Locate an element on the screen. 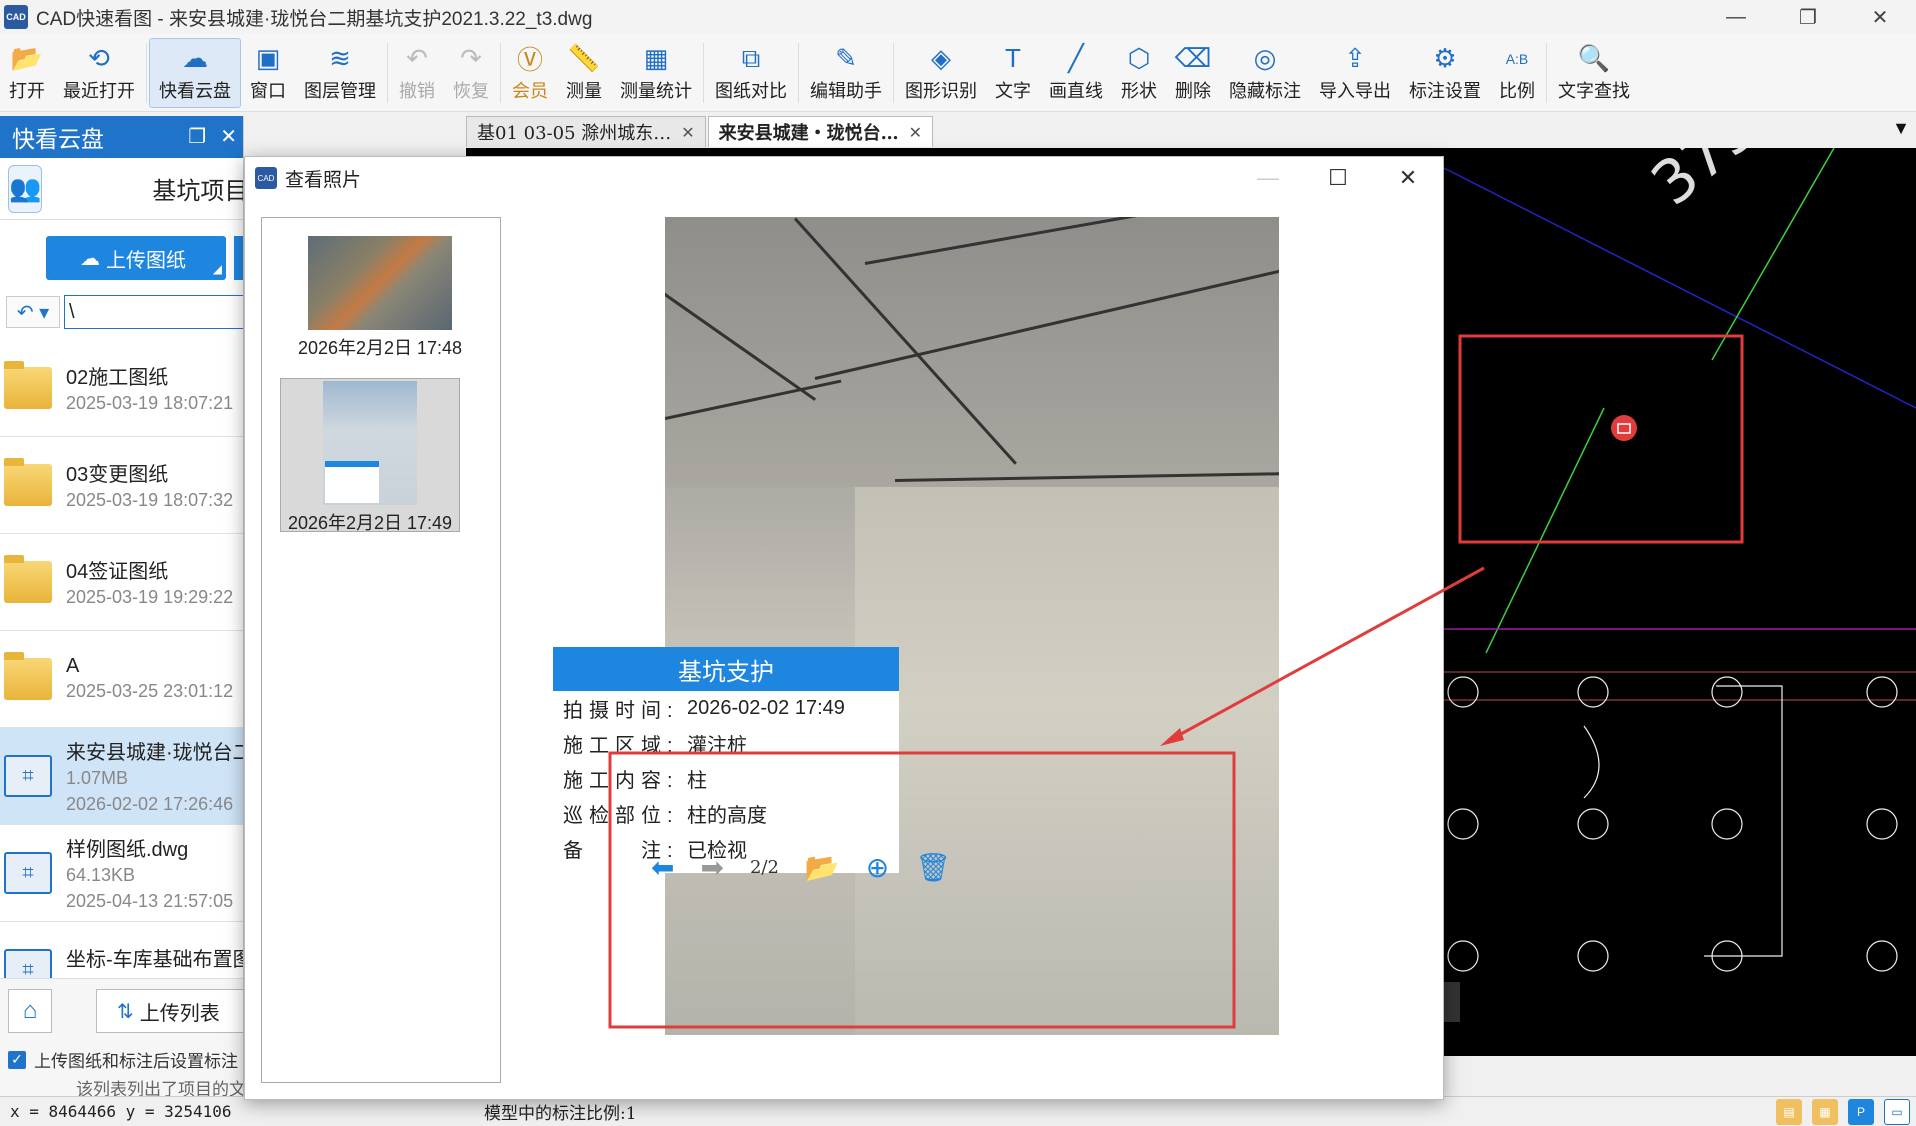  thumbnail-caption: 2026年2月2日 17:49 is located at coordinates (370, 523).